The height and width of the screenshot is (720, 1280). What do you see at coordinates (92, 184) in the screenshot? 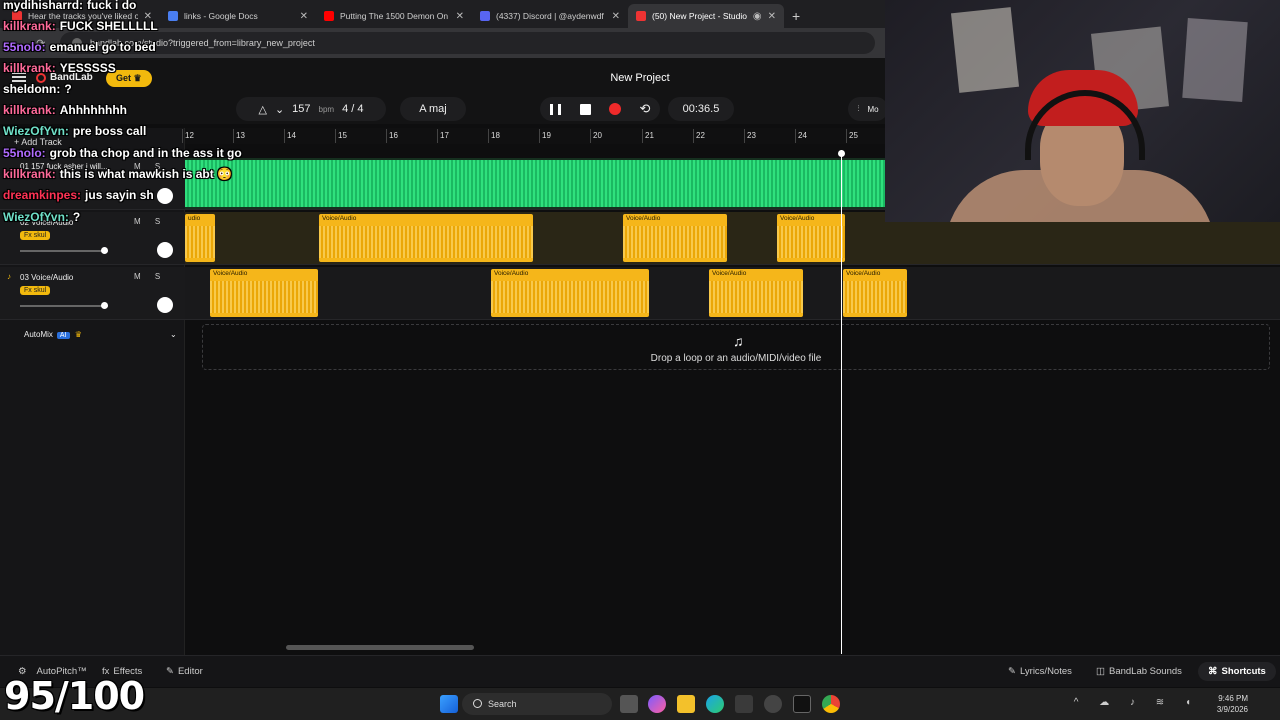
I see `track-header: 01 157 fuck asher i will... M S` at bounding box center [92, 184].